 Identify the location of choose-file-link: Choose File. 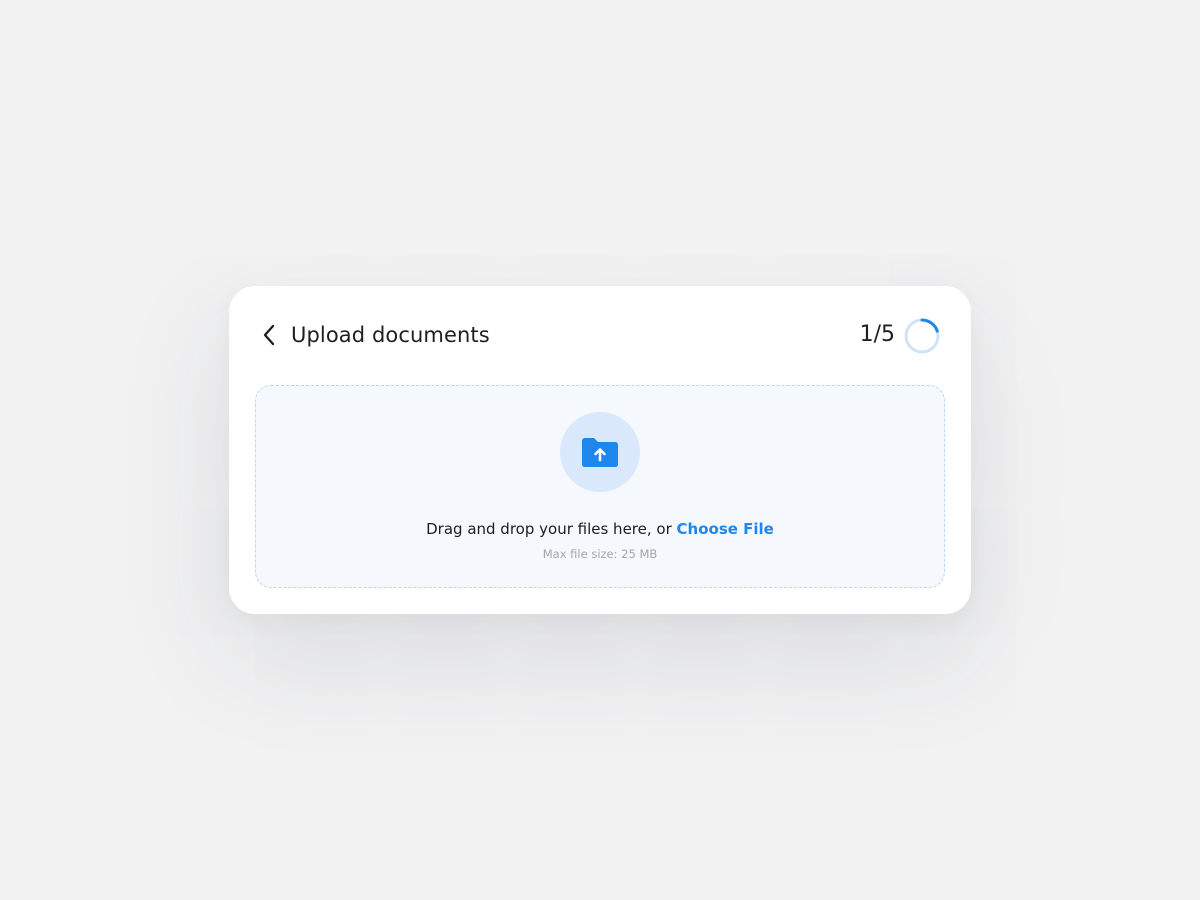
(725, 529).